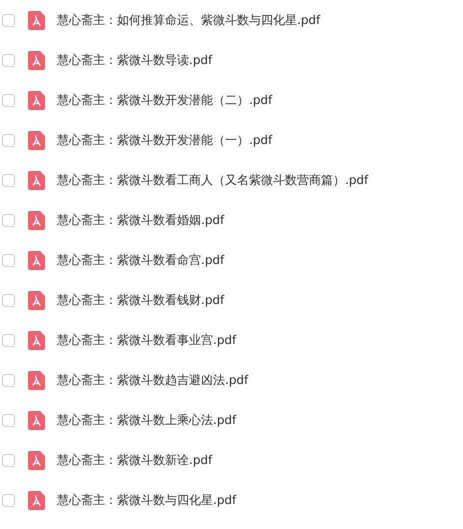  Describe the element at coordinates (146, 420) in the screenshot. I see `file-name: 慧心斋主：紫微斗数上乘心法.pdf` at that location.